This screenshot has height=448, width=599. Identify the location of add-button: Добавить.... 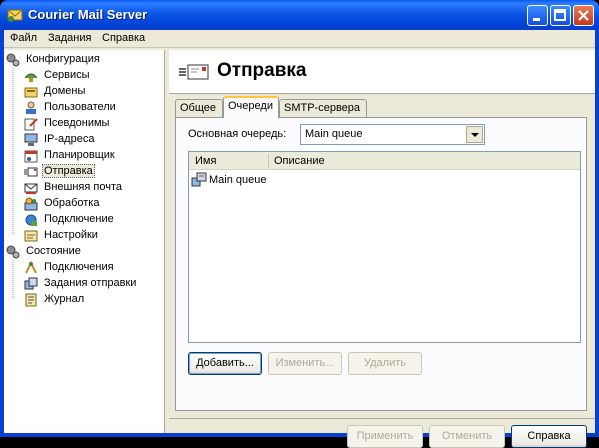
(225, 363).